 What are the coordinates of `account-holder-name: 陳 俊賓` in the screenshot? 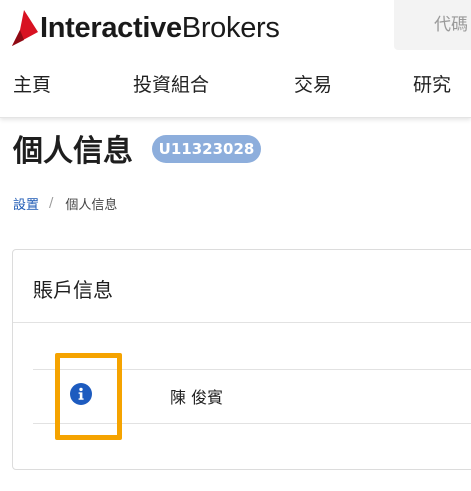 It's located at (197, 397).